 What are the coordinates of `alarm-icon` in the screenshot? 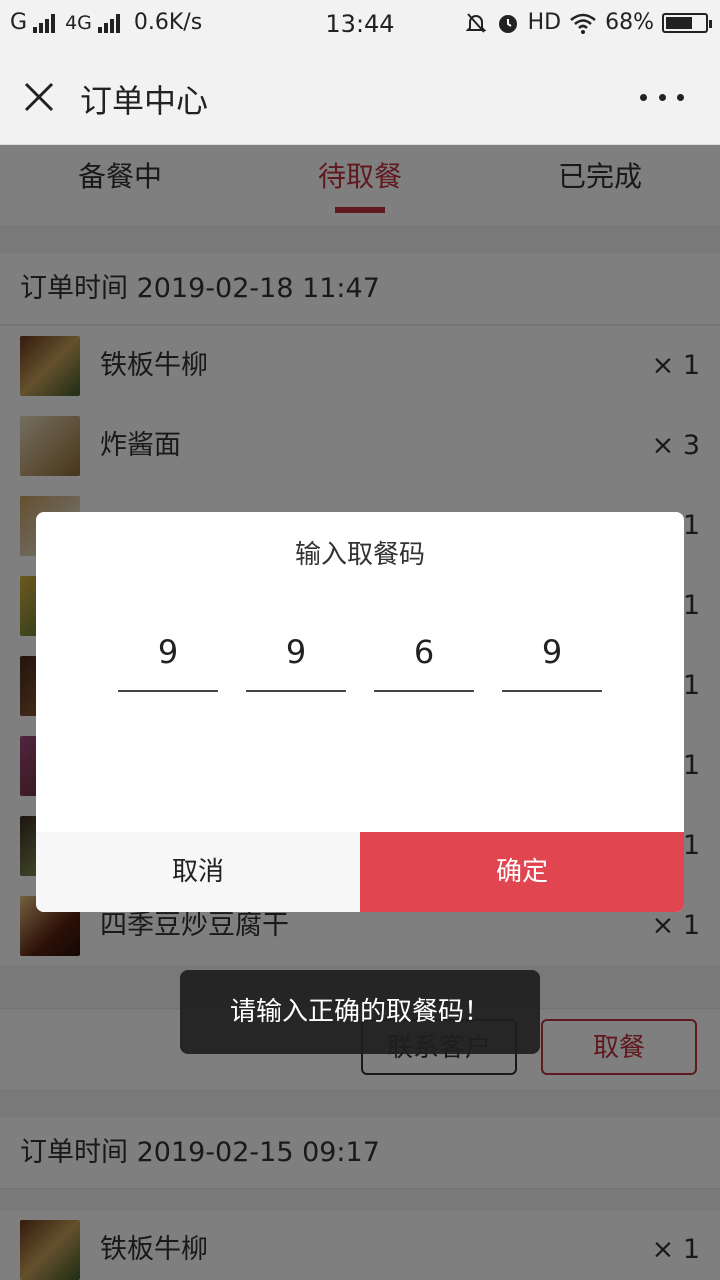 It's located at (507, 23).